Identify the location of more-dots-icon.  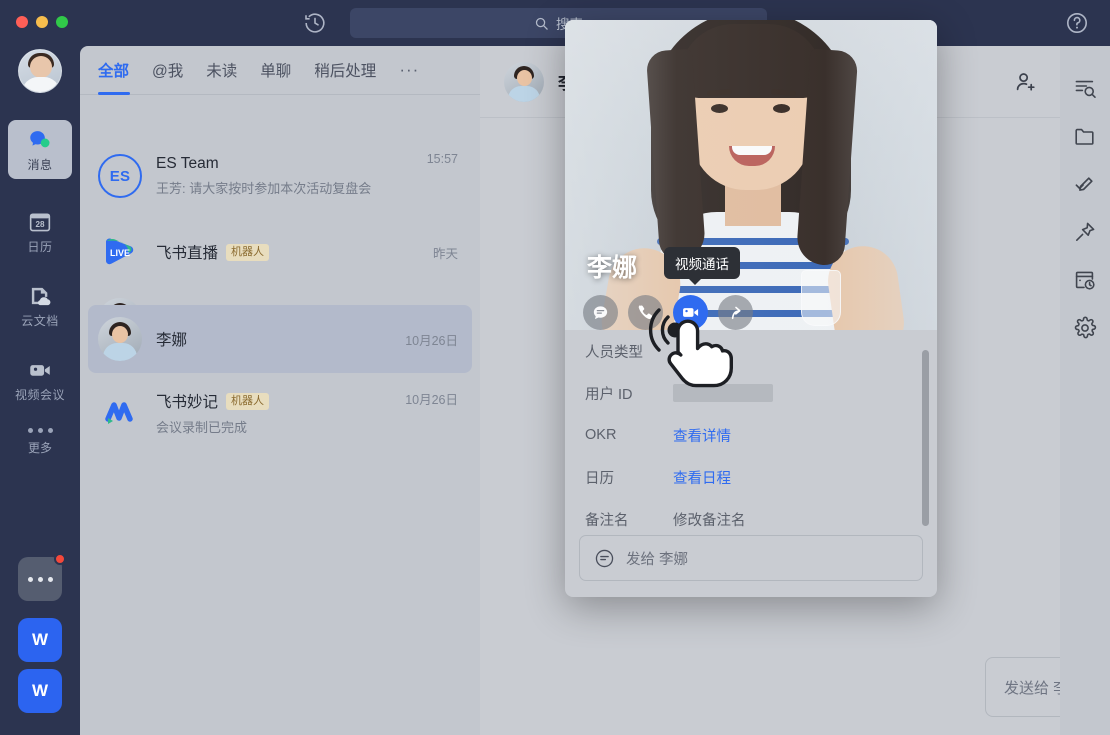
(40, 430).